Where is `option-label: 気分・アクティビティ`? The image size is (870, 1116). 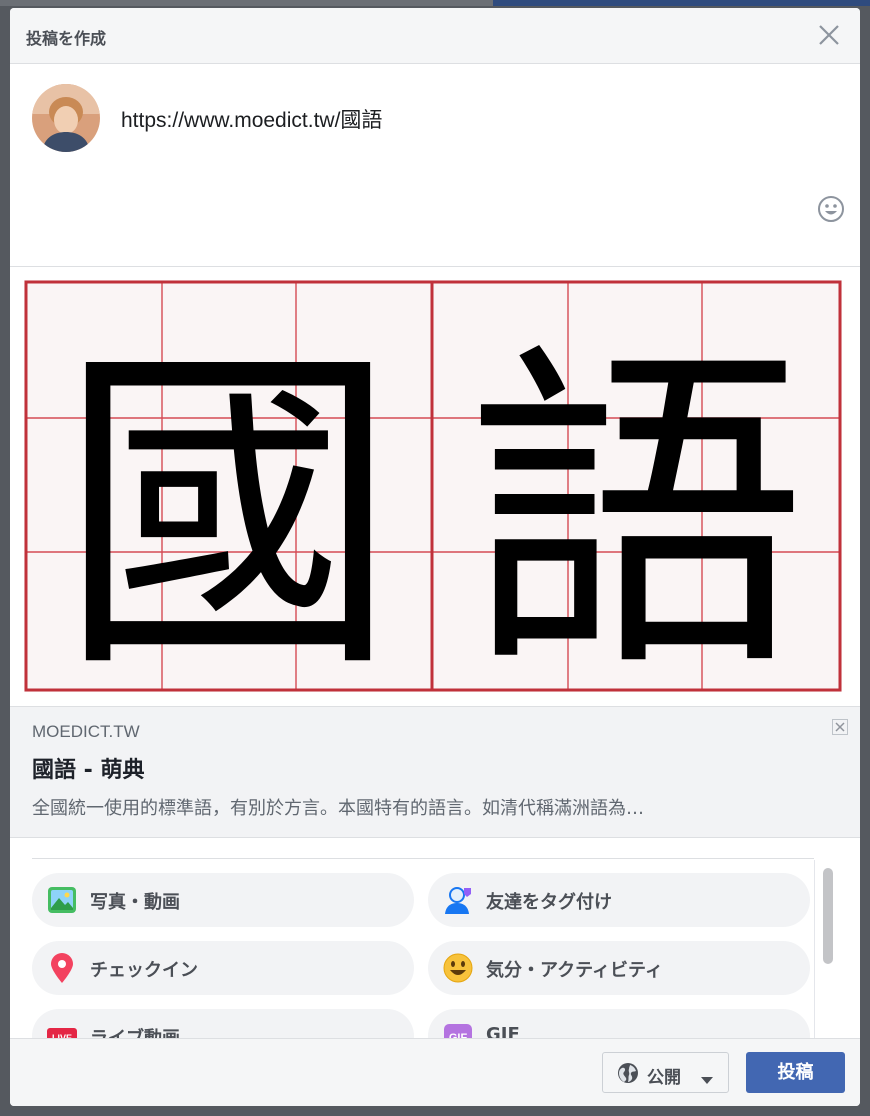 option-label: 気分・アクティビティ is located at coordinates (574, 970).